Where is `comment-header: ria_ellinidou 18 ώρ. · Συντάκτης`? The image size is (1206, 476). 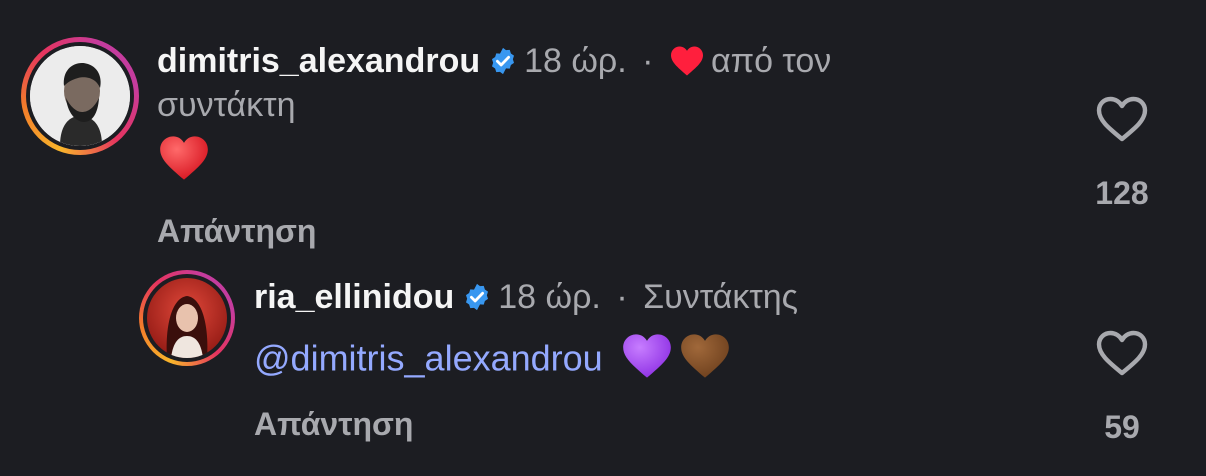
comment-header: ria_ellinidou 18 ώρ. · Συντάκτης is located at coordinates (526, 299).